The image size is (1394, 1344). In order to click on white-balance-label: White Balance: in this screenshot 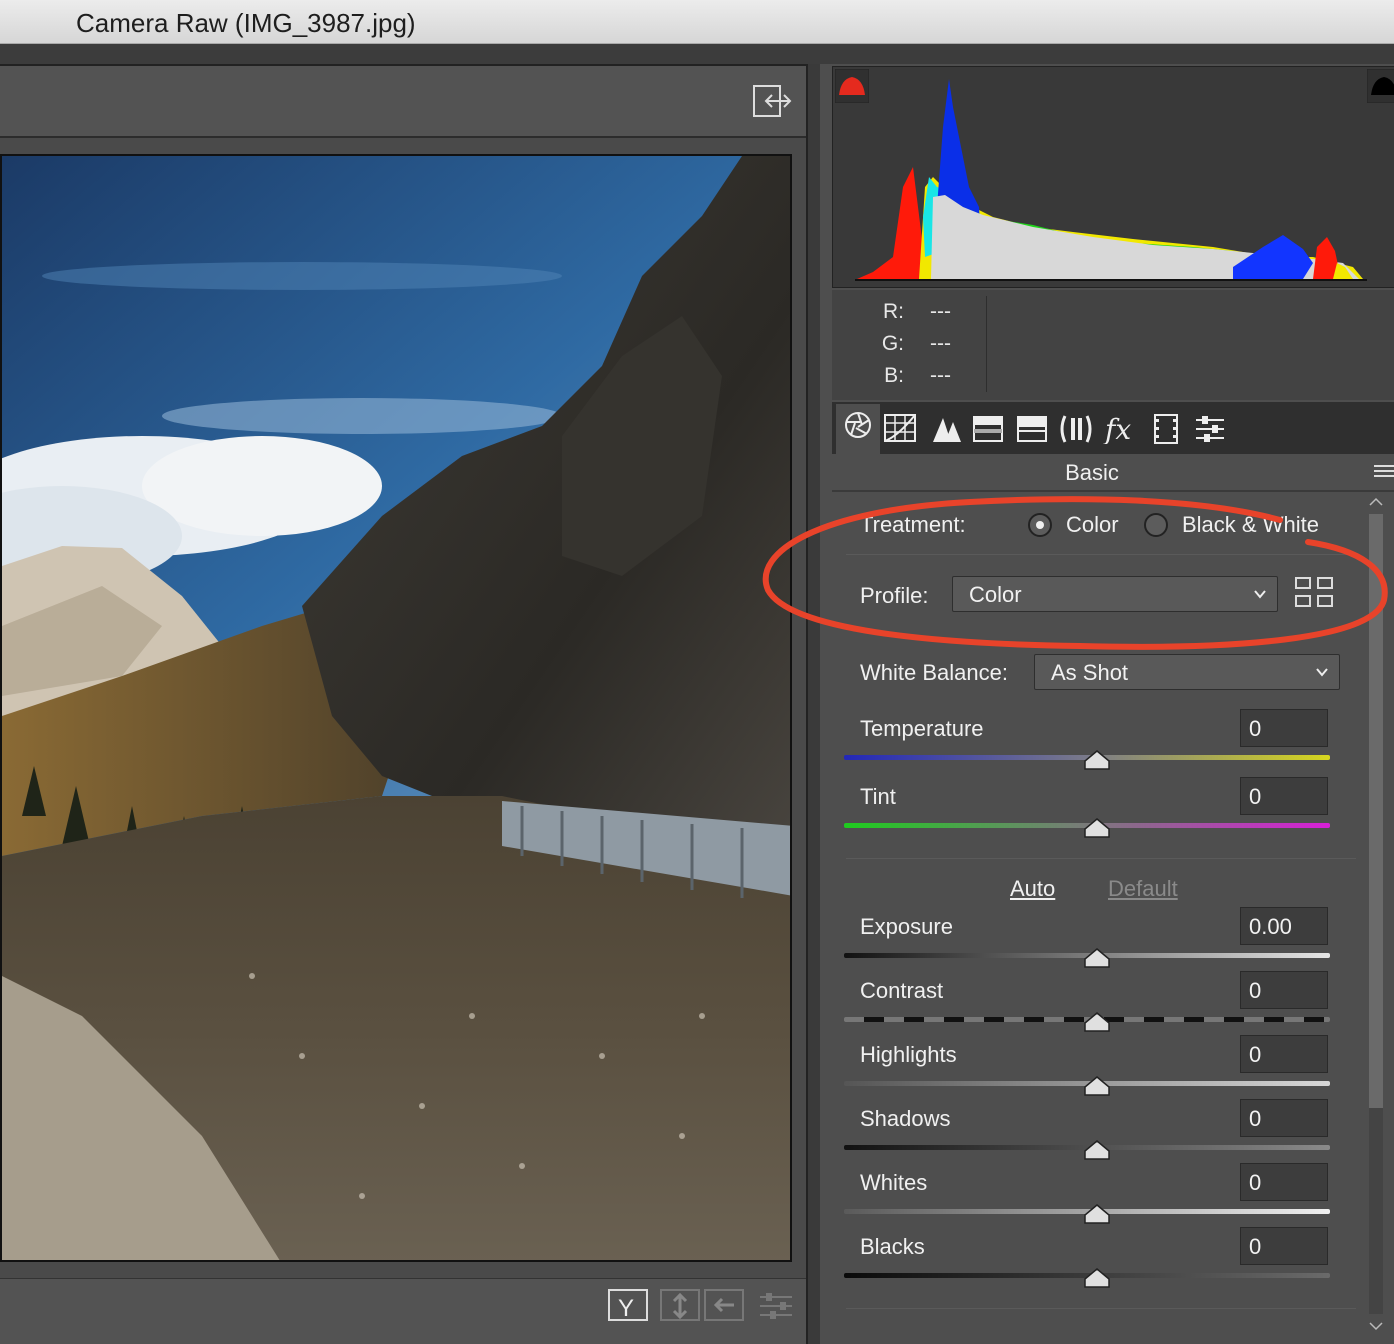, I will do `click(934, 672)`.